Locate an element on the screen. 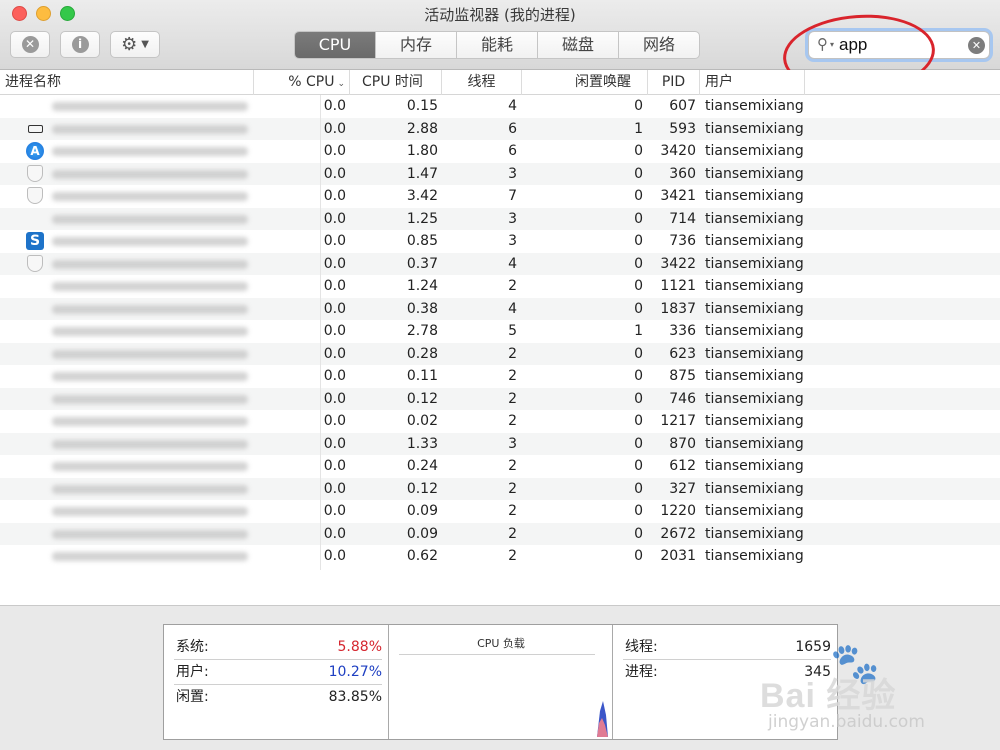 The image size is (1000, 750). tab-network: 网络 is located at coordinates (658, 45).